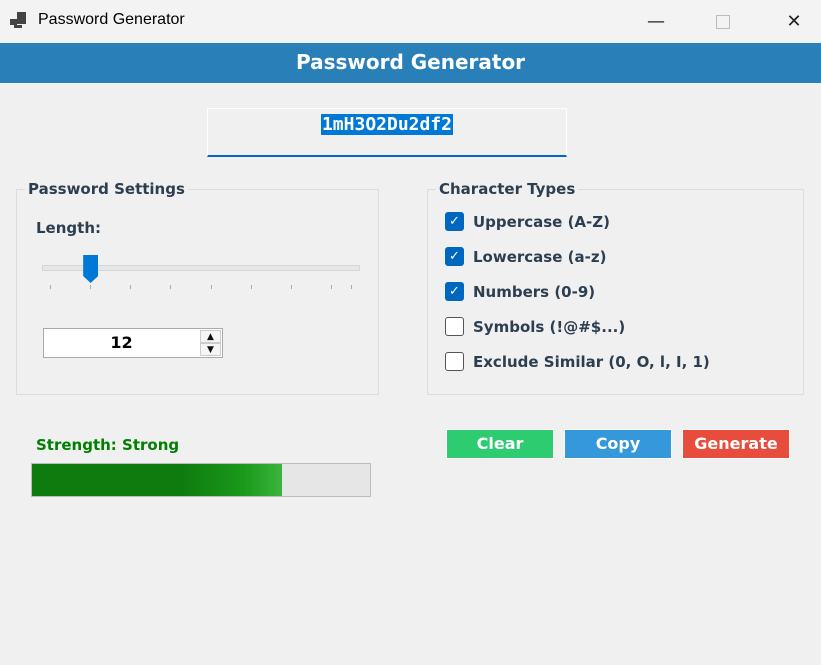 The width and height of the screenshot is (821, 665). I want to click on close-button: ✕, so click(794, 21).